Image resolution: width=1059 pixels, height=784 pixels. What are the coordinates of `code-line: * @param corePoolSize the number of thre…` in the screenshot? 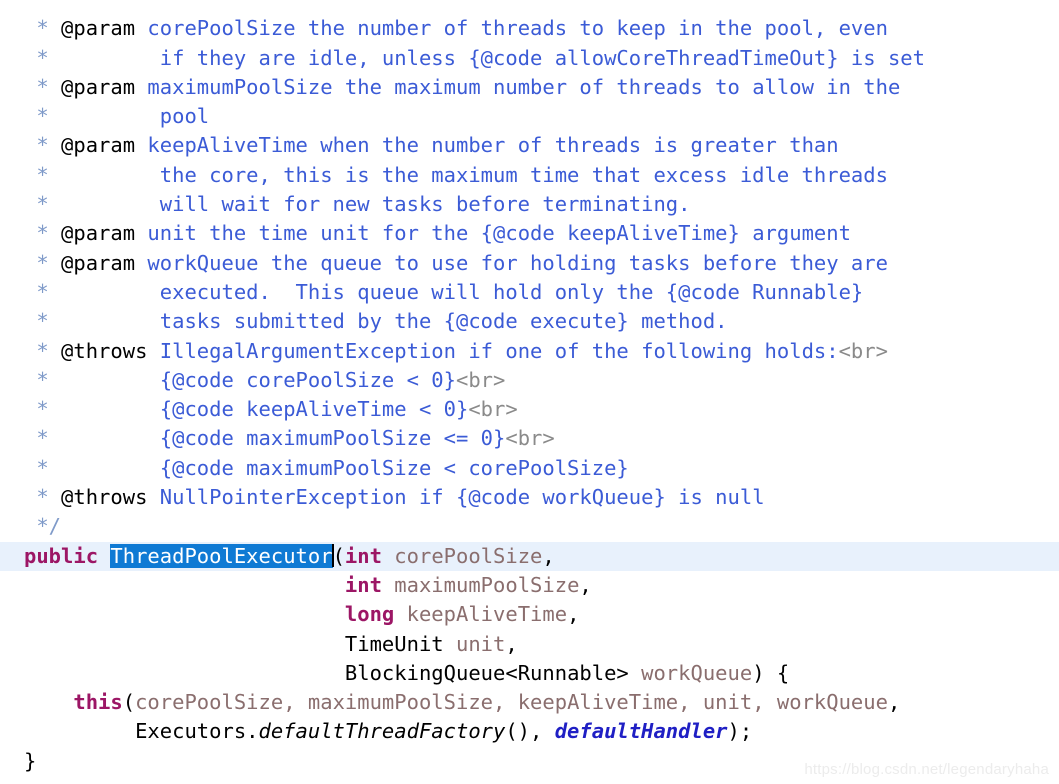 It's located at (529, 28).